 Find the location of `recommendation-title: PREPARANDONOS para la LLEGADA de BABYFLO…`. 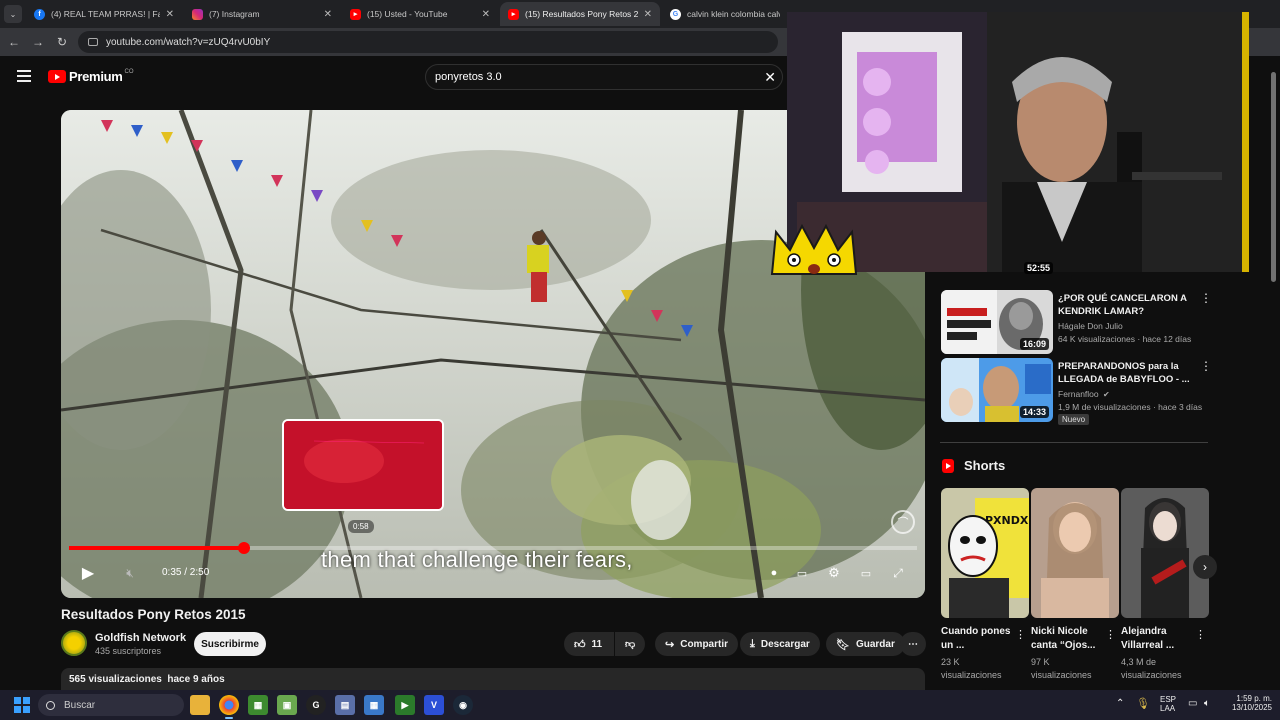

recommendation-title: PREPARANDONOS para la LLEGADA de BABYFLO… is located at coordinates (1128, 373).